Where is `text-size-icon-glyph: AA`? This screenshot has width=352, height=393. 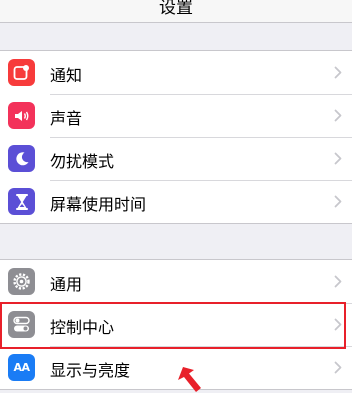
text-size-icon-glyph: AA is located at coordinates (21, 367).